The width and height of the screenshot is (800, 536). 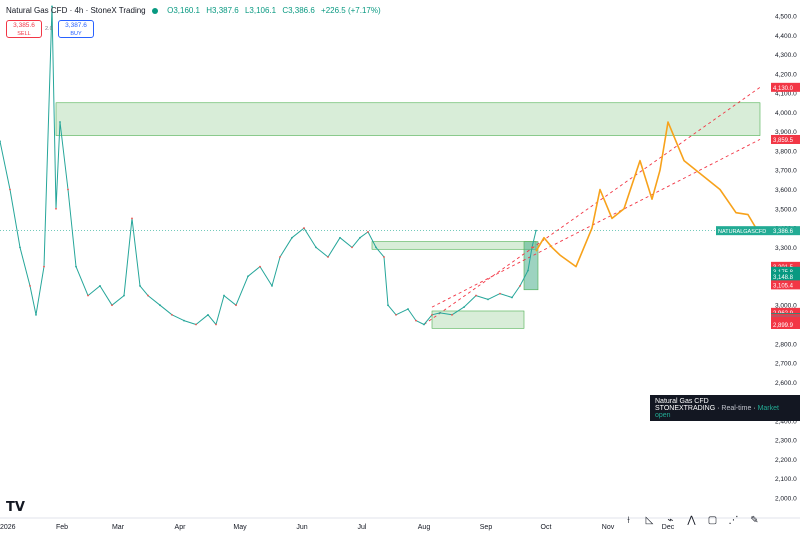 What do you see at coordinates (786, 55) in the screenshot?
I see `y-tick-label: 4,300.0` at bounding box center [786, 55].